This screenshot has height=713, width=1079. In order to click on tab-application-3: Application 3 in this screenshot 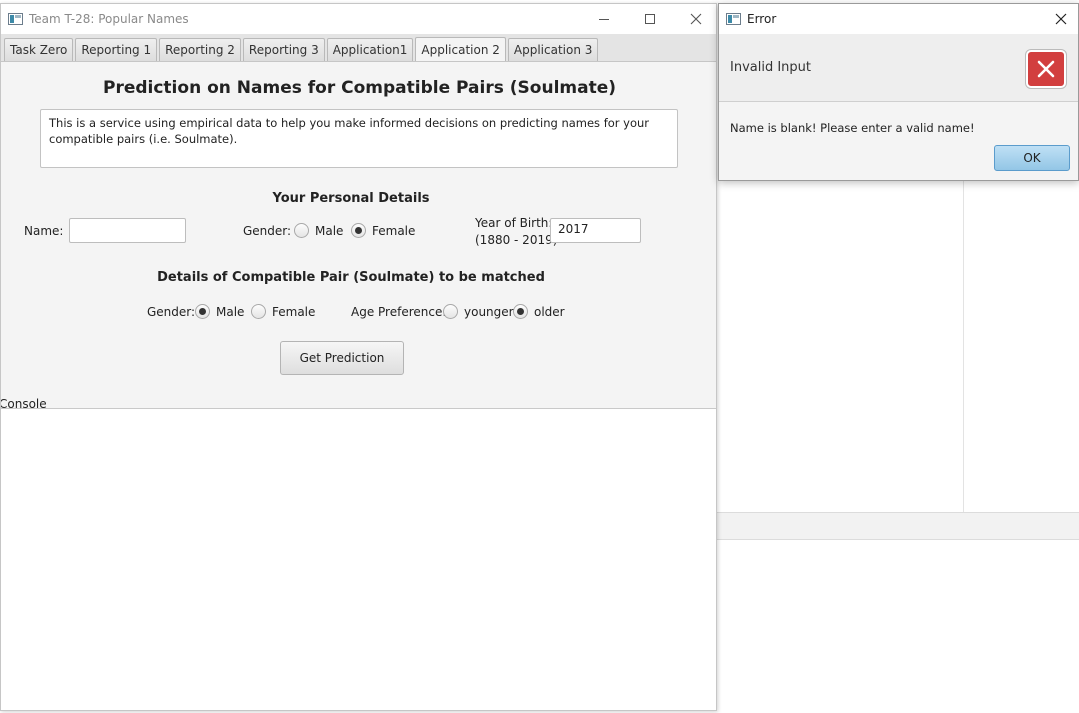, I will do `click(553, 49)`.